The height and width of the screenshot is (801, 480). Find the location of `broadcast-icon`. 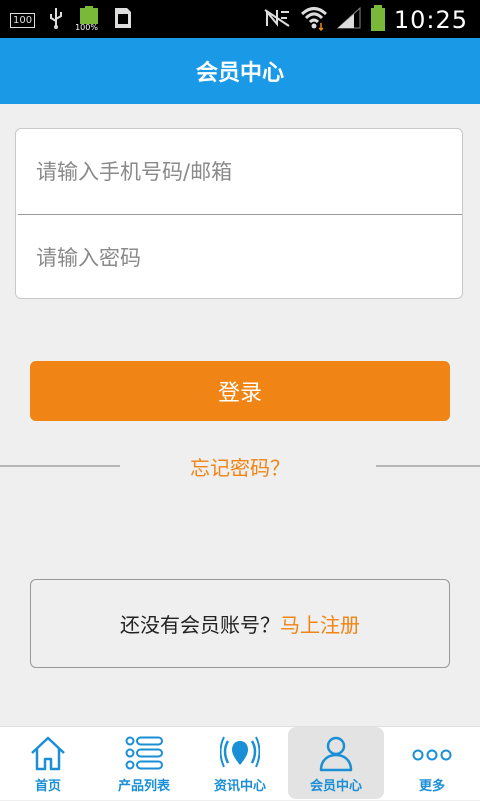

broadcast-icon is located at coordinates (240, 752).